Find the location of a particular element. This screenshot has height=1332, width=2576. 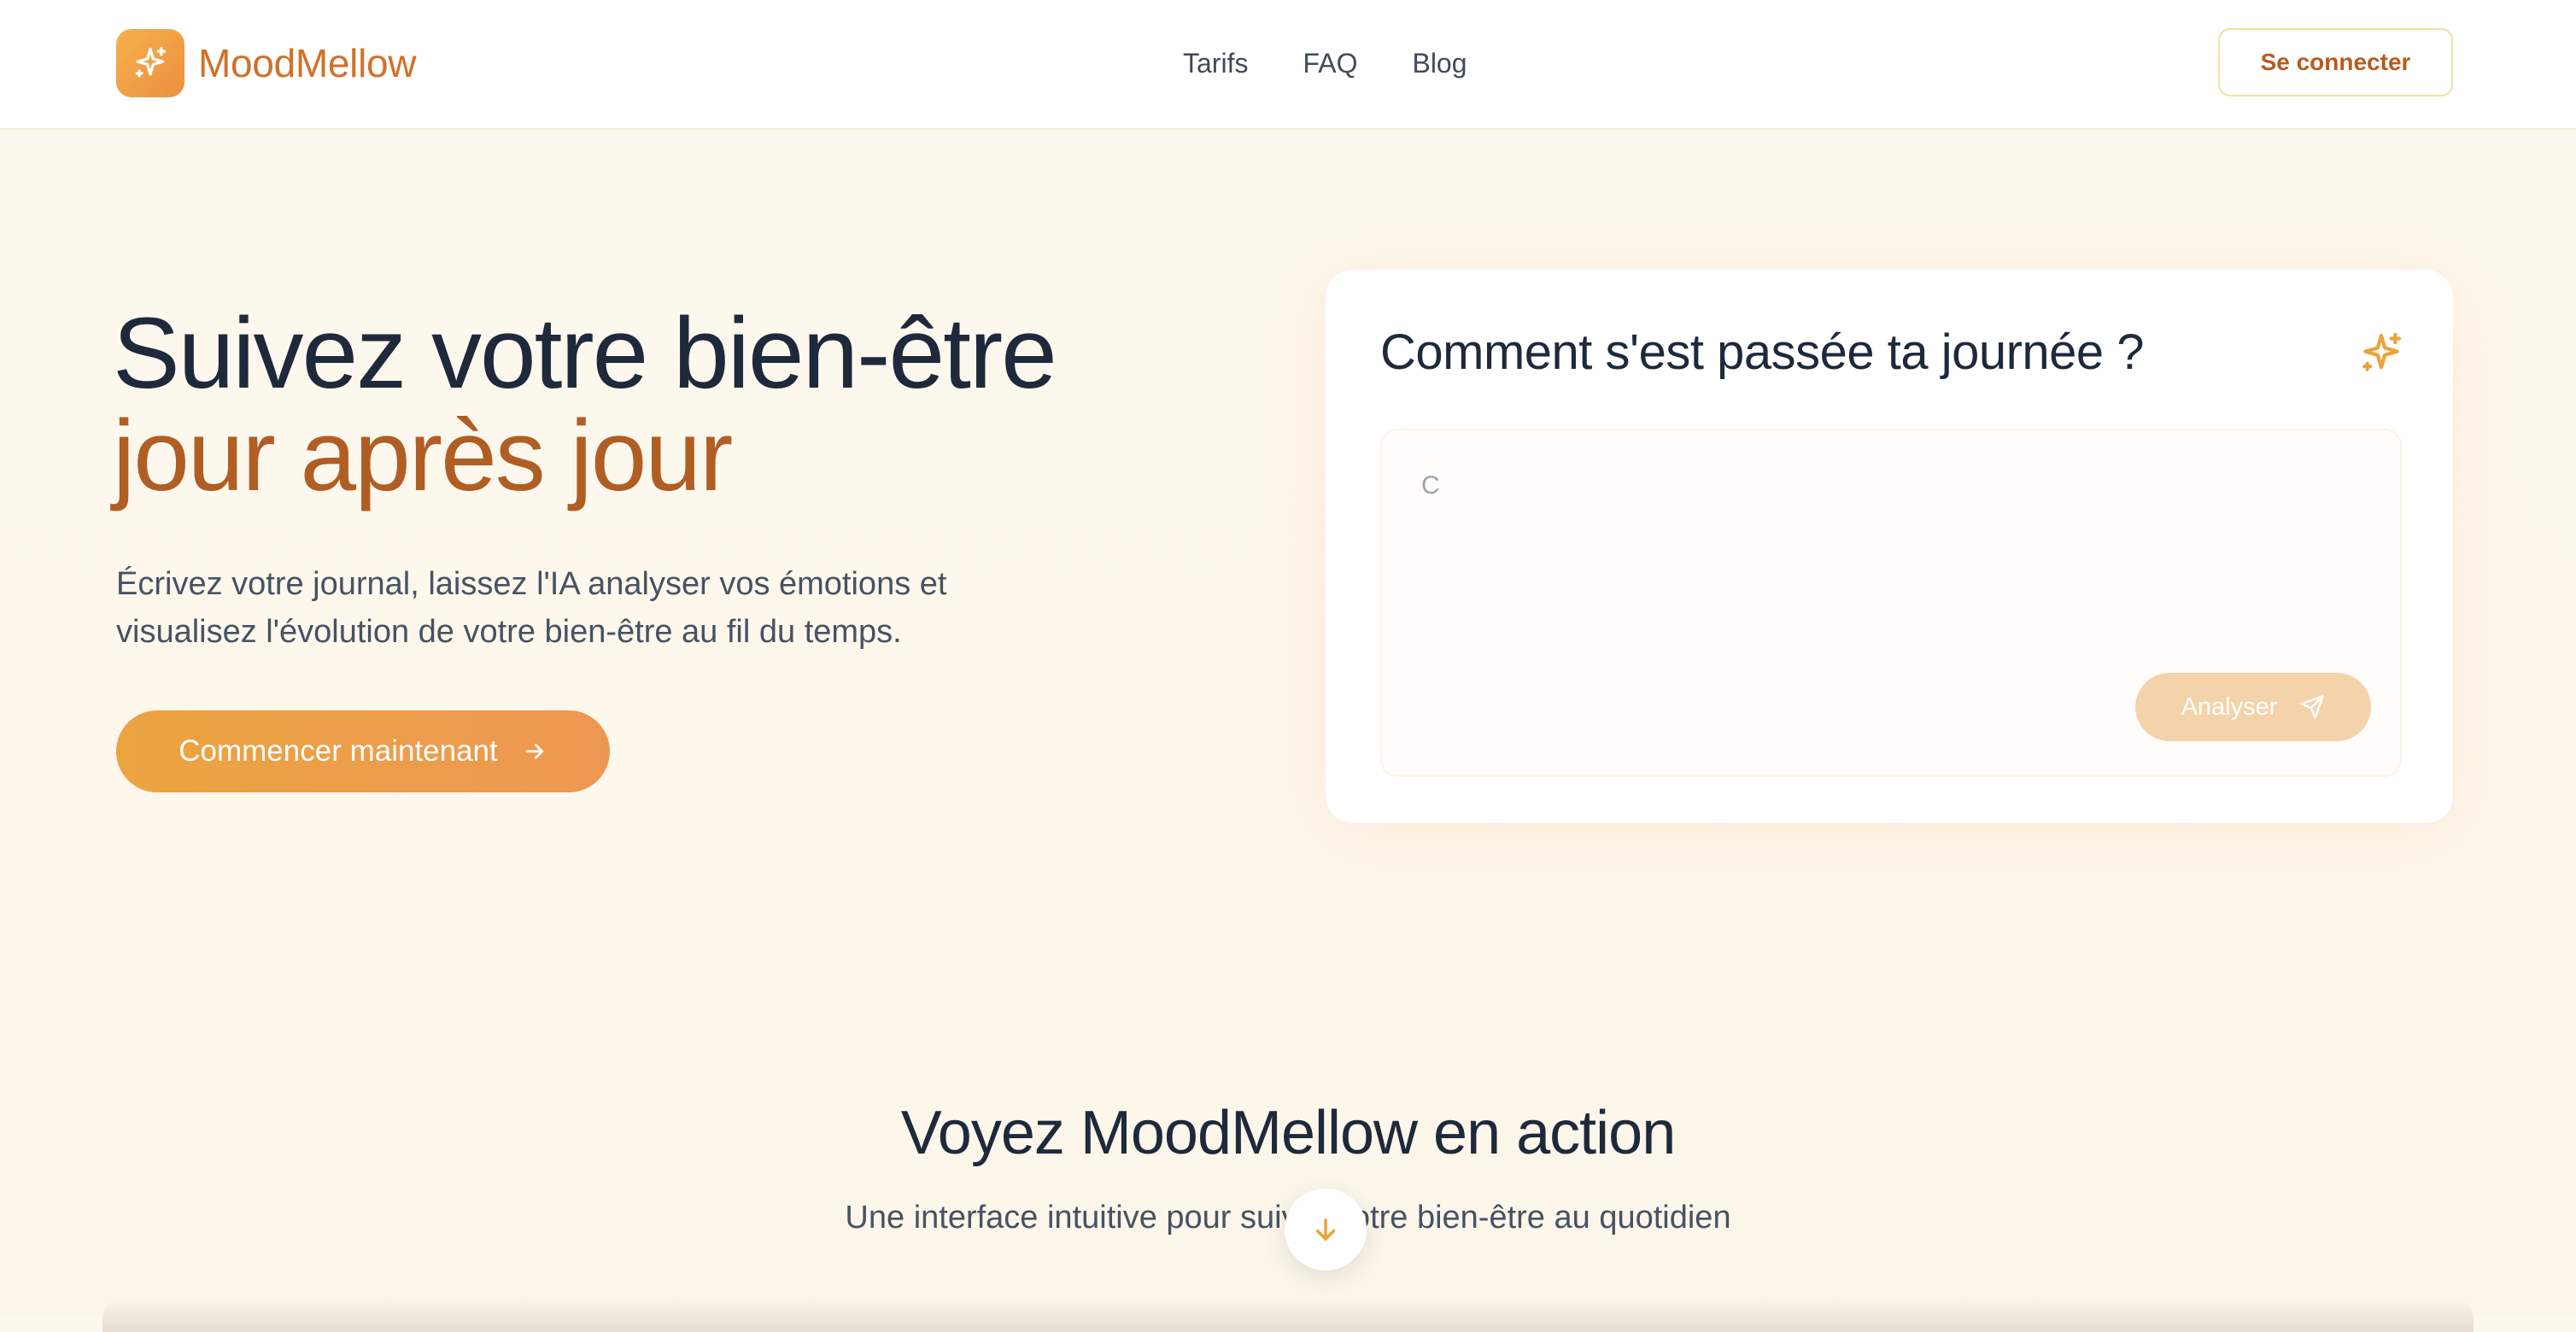

demo-section-title: Voyez MoodMellow en action is located at coordinates (1288, 1133).